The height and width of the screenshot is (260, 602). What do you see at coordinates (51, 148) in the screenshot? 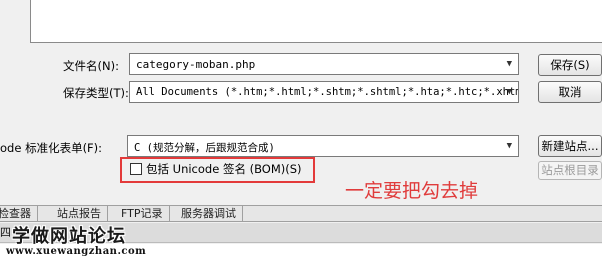
I see `normalization-form-label: ode 标准化表单(F):` at bounding box center [51, 148].